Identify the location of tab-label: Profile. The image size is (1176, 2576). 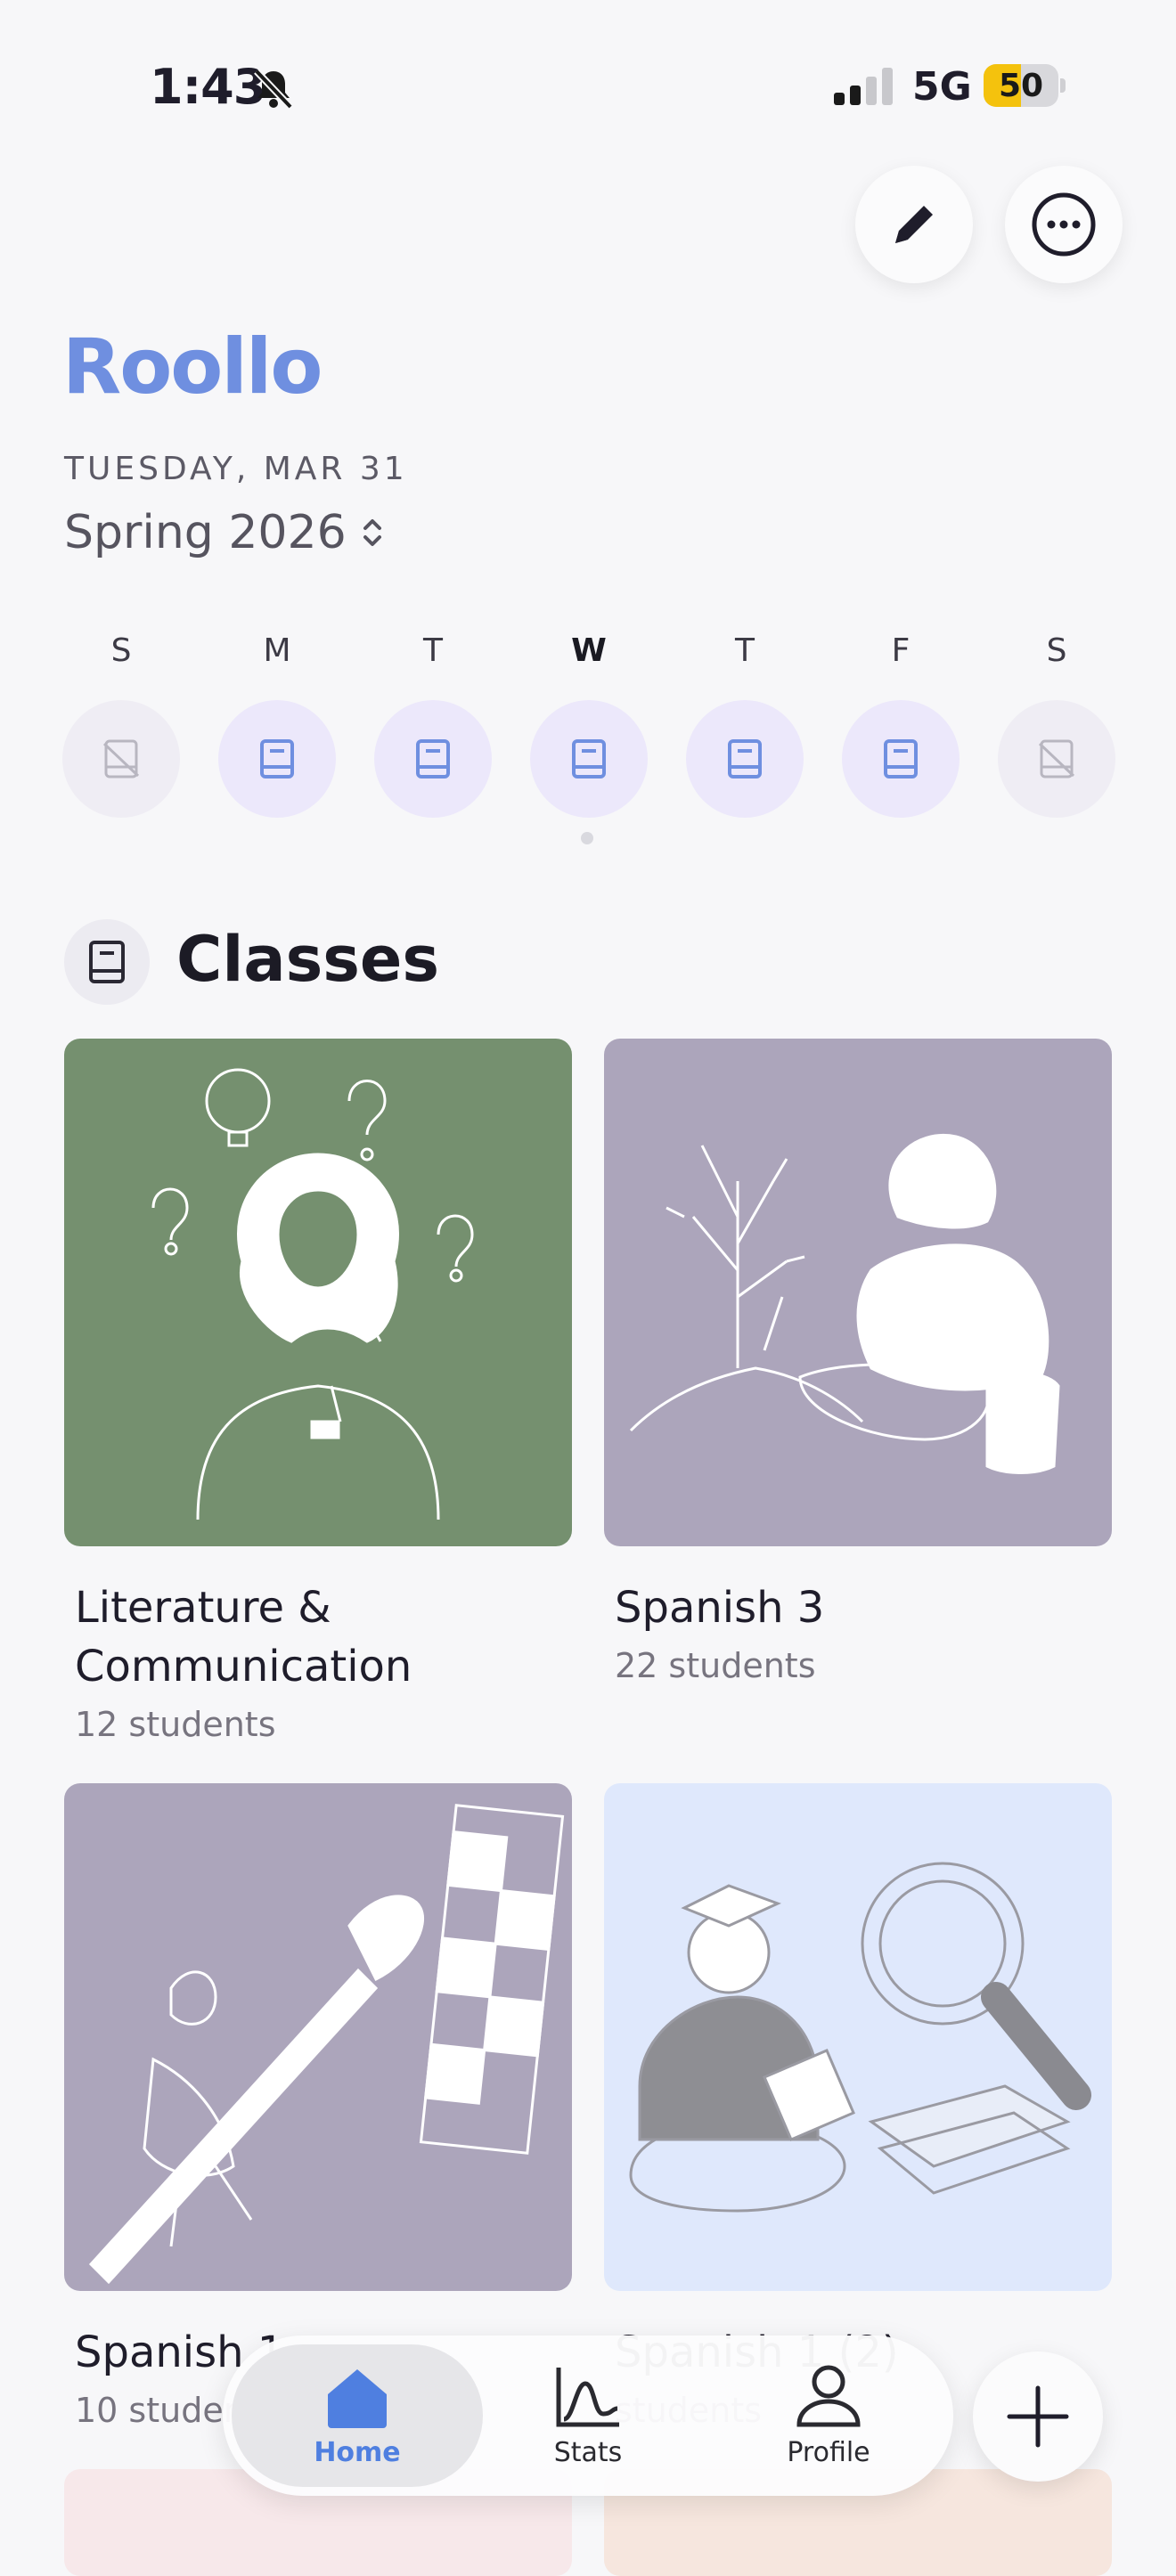
(828, 2452).